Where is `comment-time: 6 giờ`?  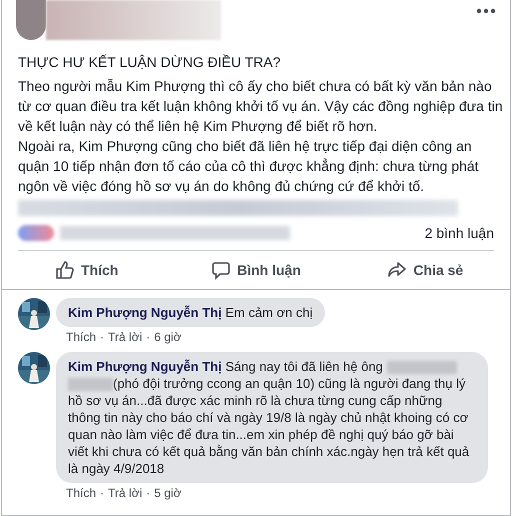
comment-time: 6 giờ is located at coordinates (168, 337).